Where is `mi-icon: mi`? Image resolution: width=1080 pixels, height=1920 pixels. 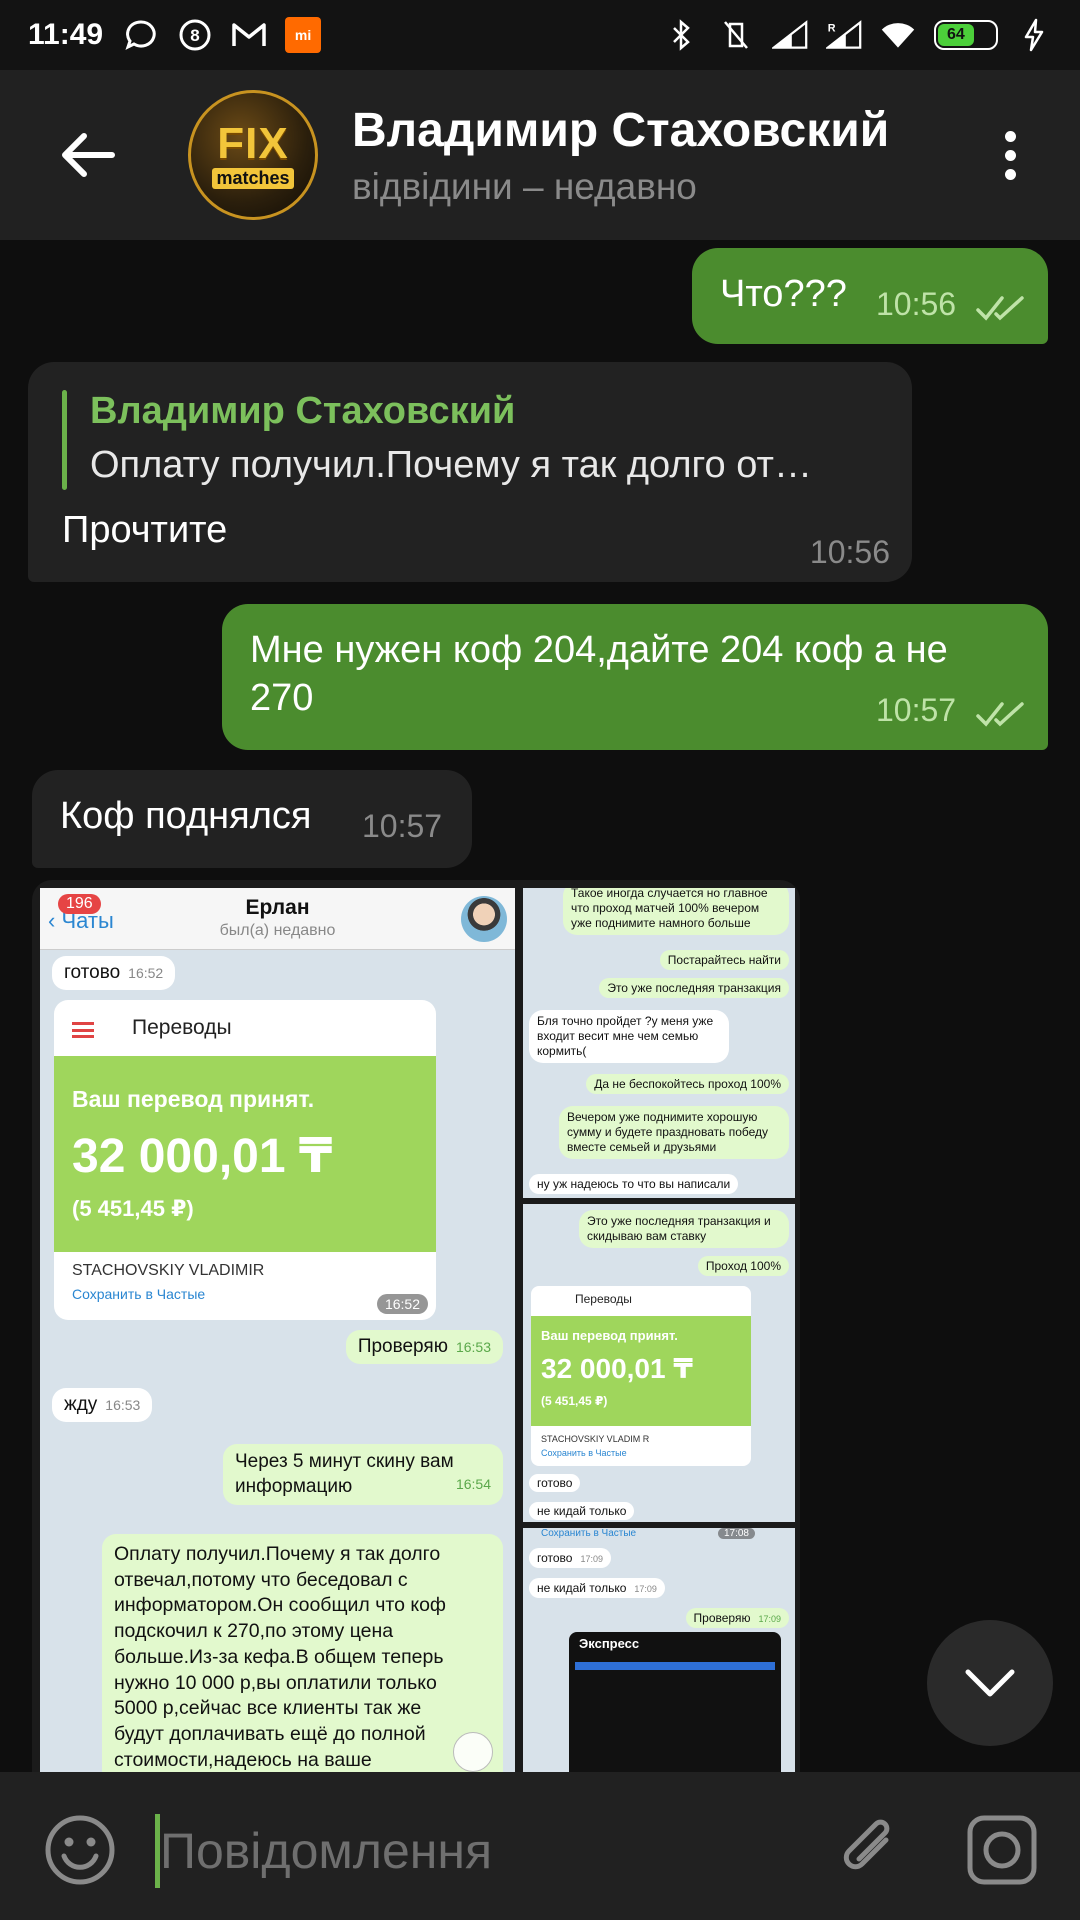
mi-icon: mi is located at coordinates (303, 35).